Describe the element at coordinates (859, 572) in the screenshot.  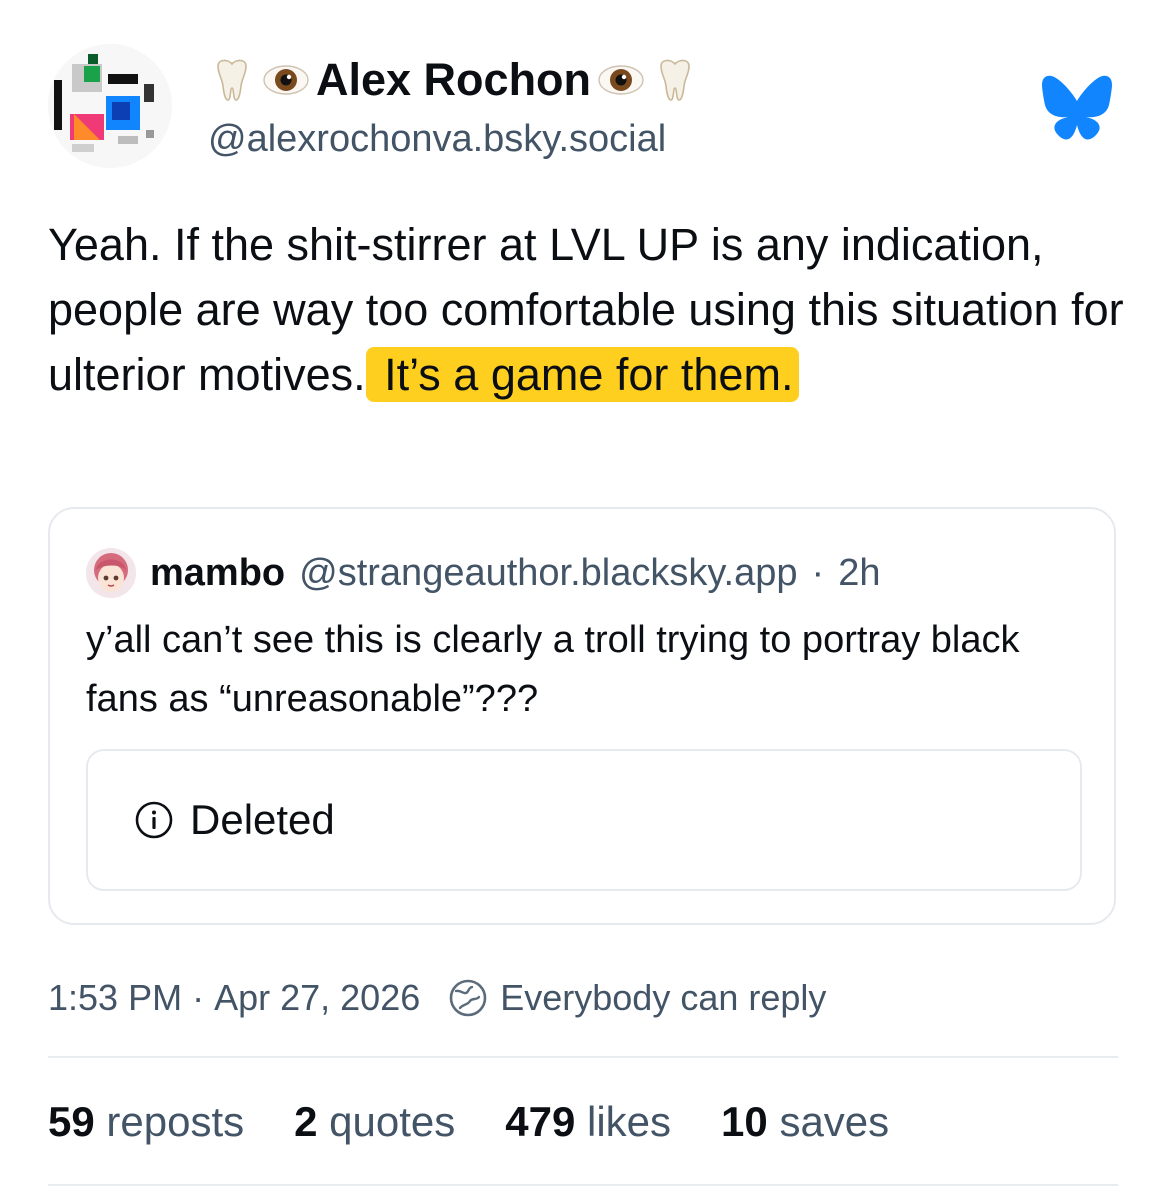
I see `quoted-post-age: 2h` at that location.